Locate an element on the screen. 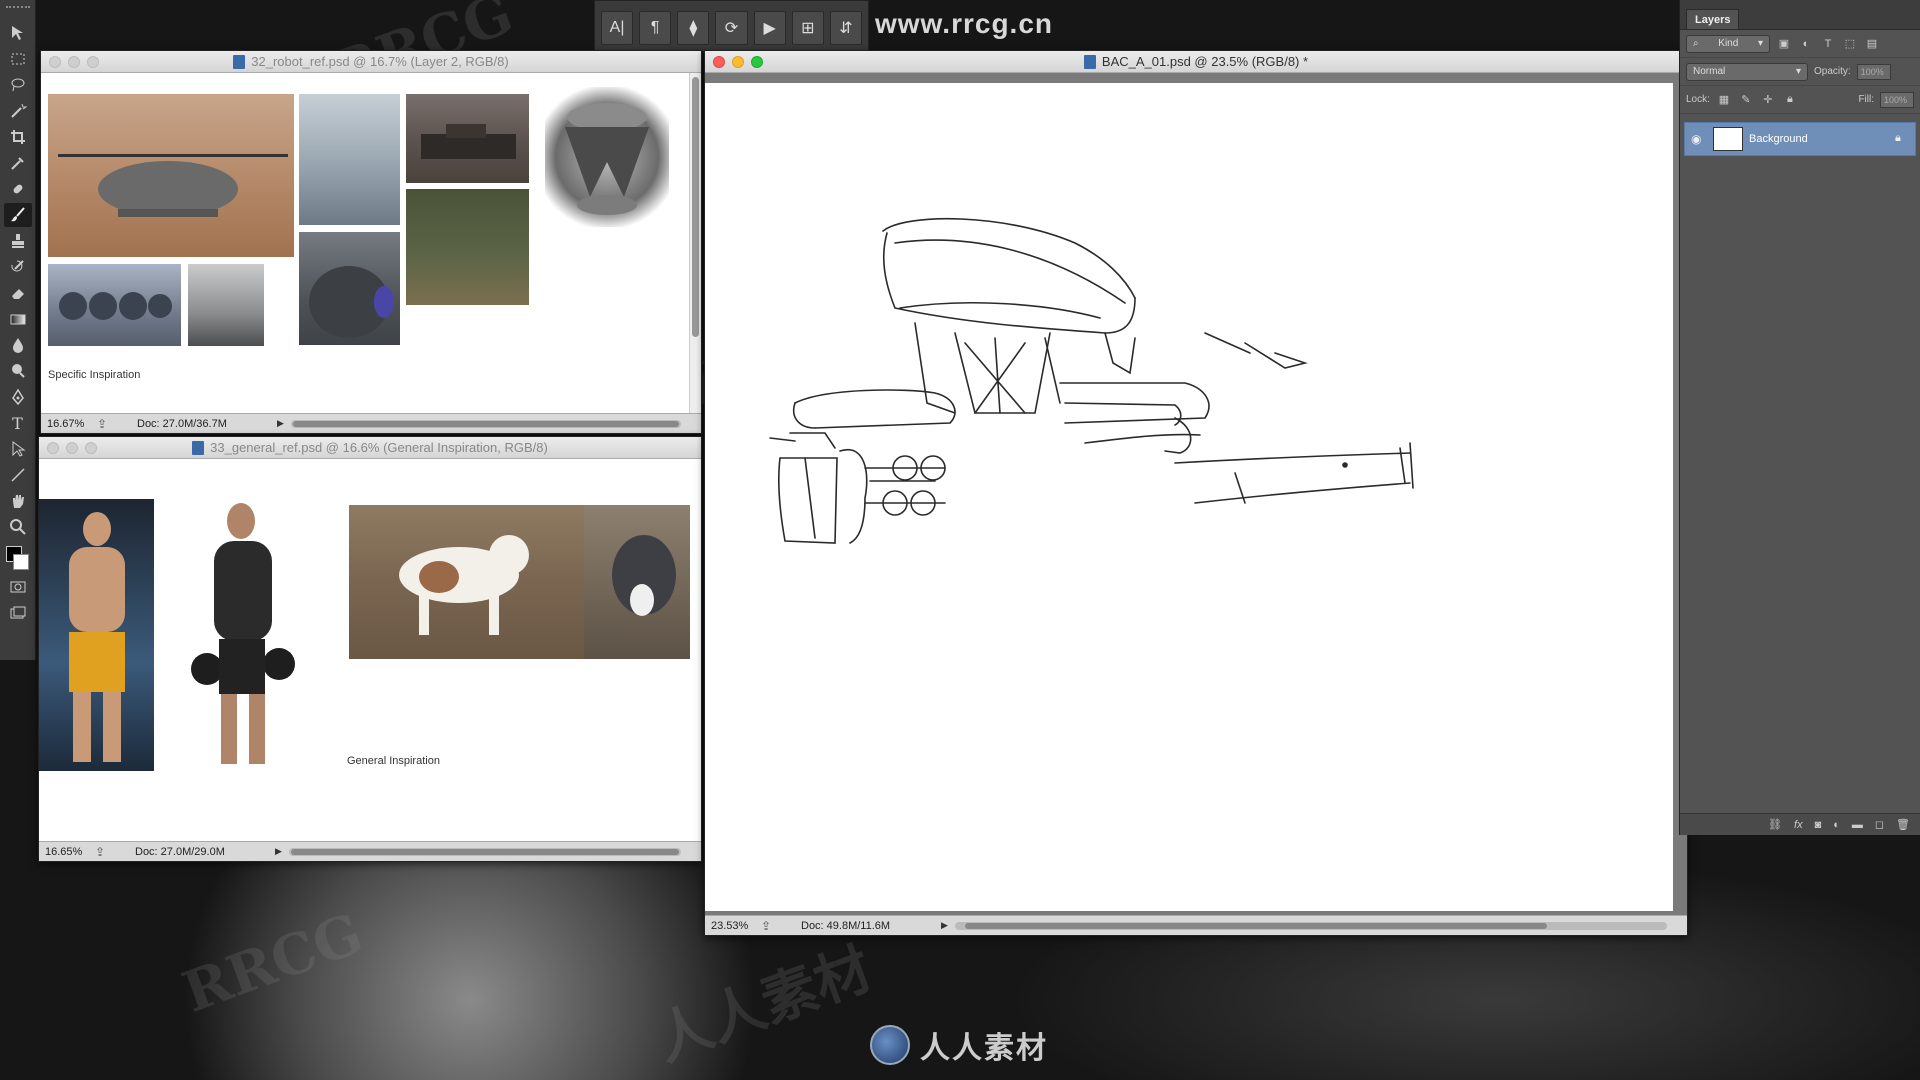  zoom-level: 16.65% is located at coordinates (70, 852).